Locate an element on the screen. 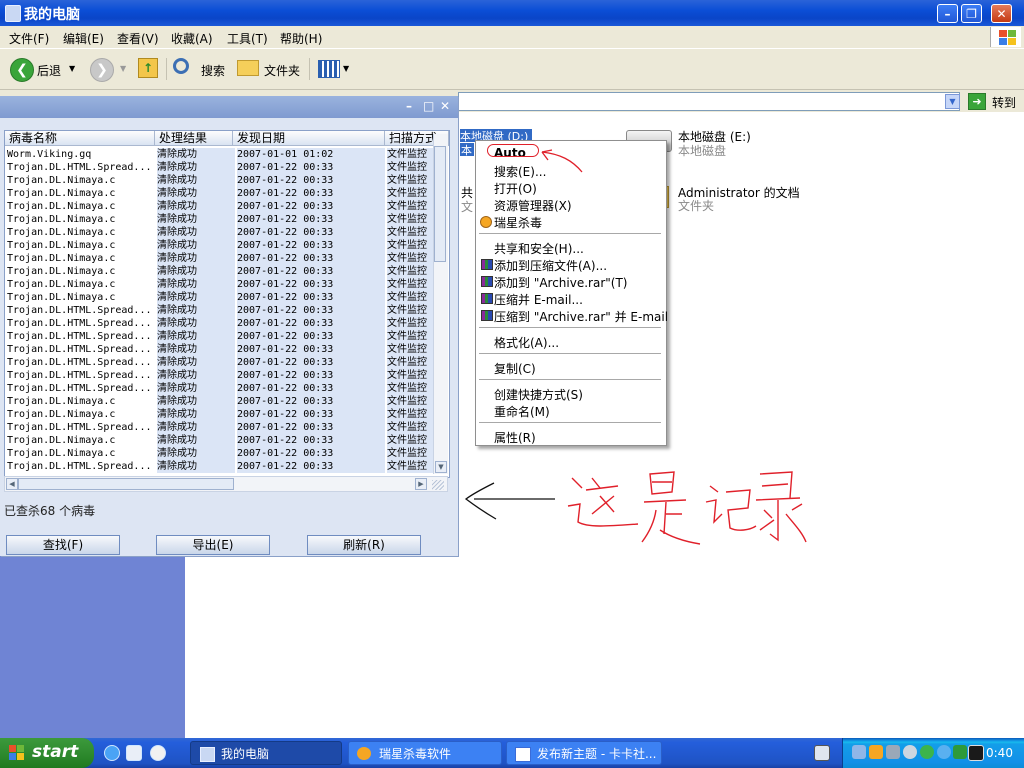  address-input is located at coordinates (709, 101).